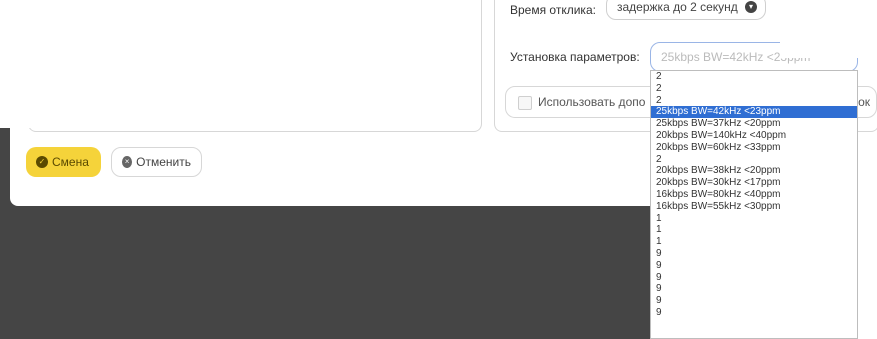 Image resolution: width=877 pixels, height=339 pixels. I want to click on dropdown-option: 25kbps BW=37kHz <20ppm, so click(754, 124).